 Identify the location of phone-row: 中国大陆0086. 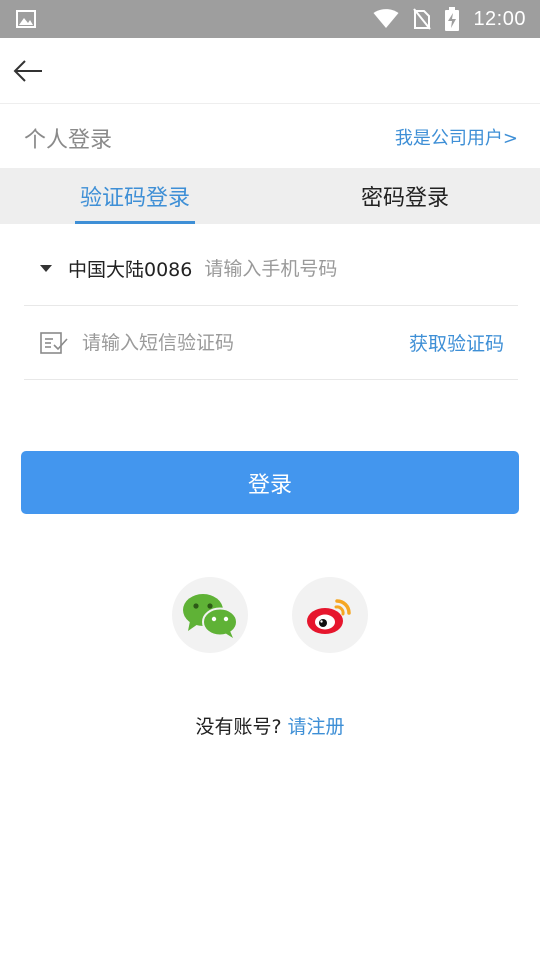
(271, 269).